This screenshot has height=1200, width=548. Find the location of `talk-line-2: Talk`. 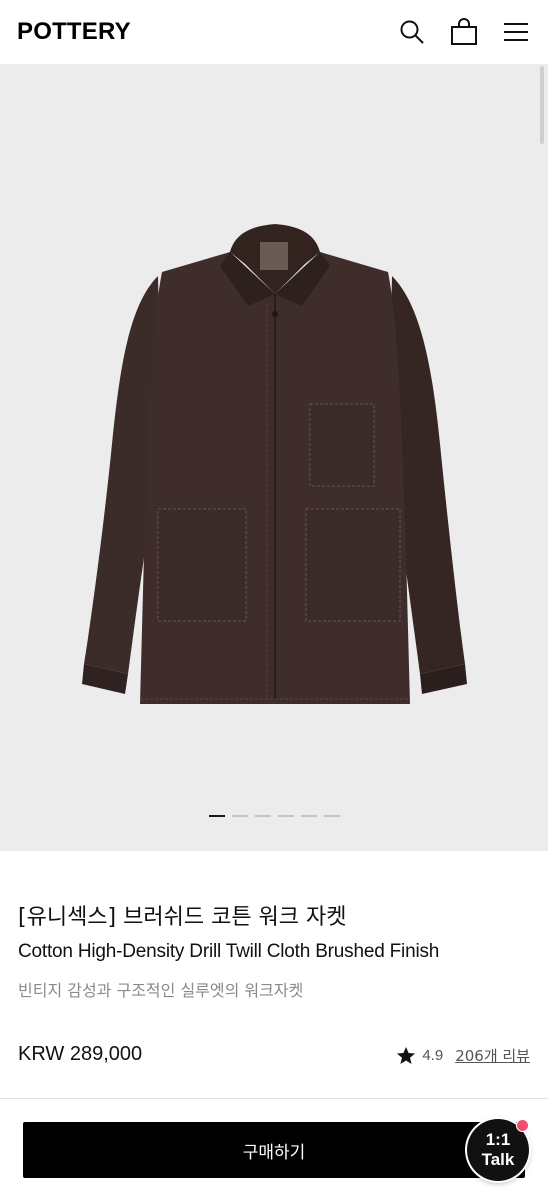

talk-line-2: Talk is located at coordinates (498, 1159).